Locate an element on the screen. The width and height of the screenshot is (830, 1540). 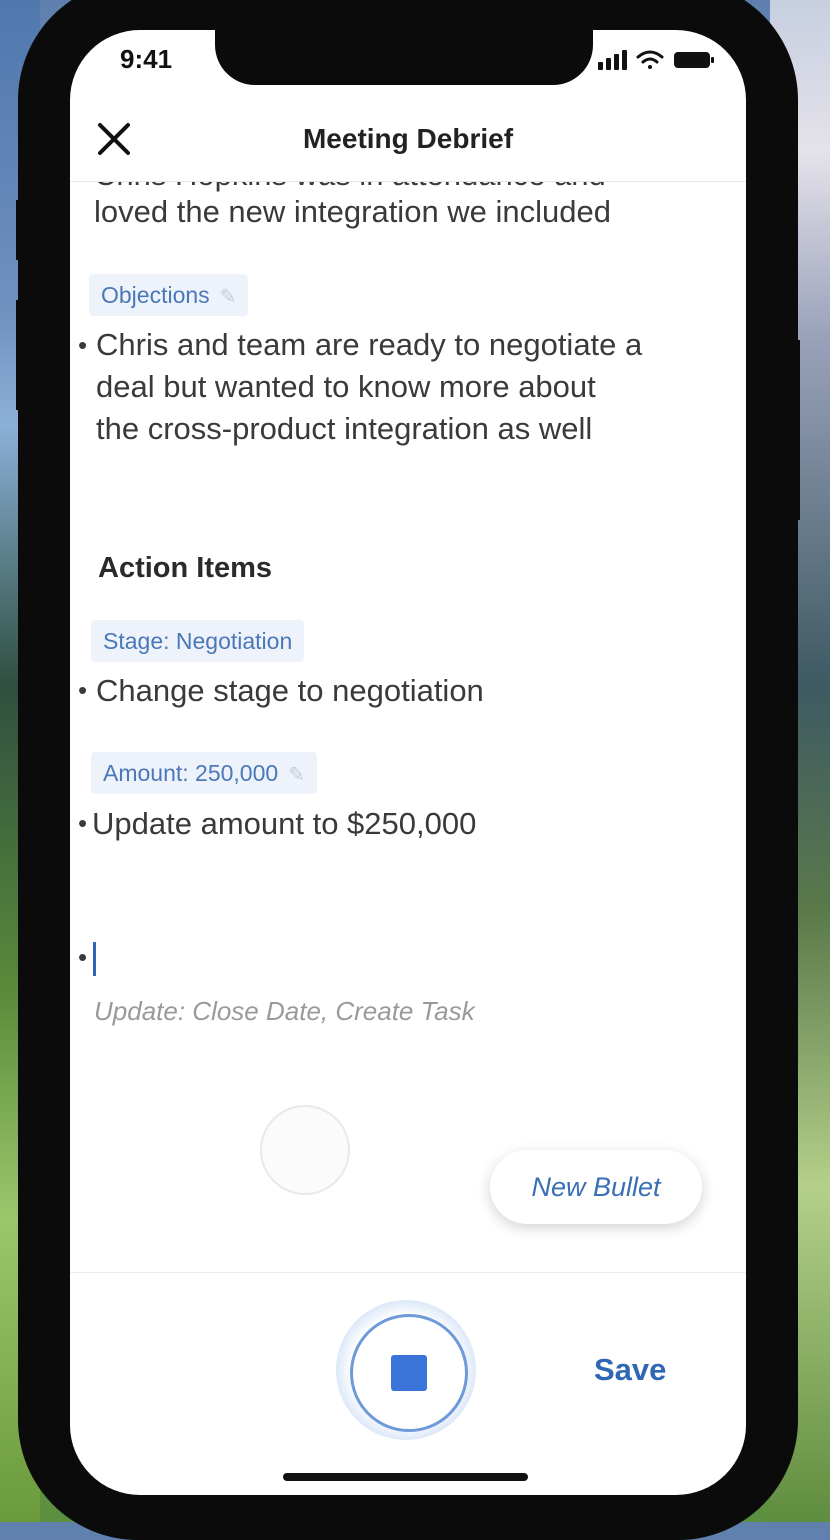
amount-tag: Amount: 250,000 ✎ is located at coordinates (204, 773).